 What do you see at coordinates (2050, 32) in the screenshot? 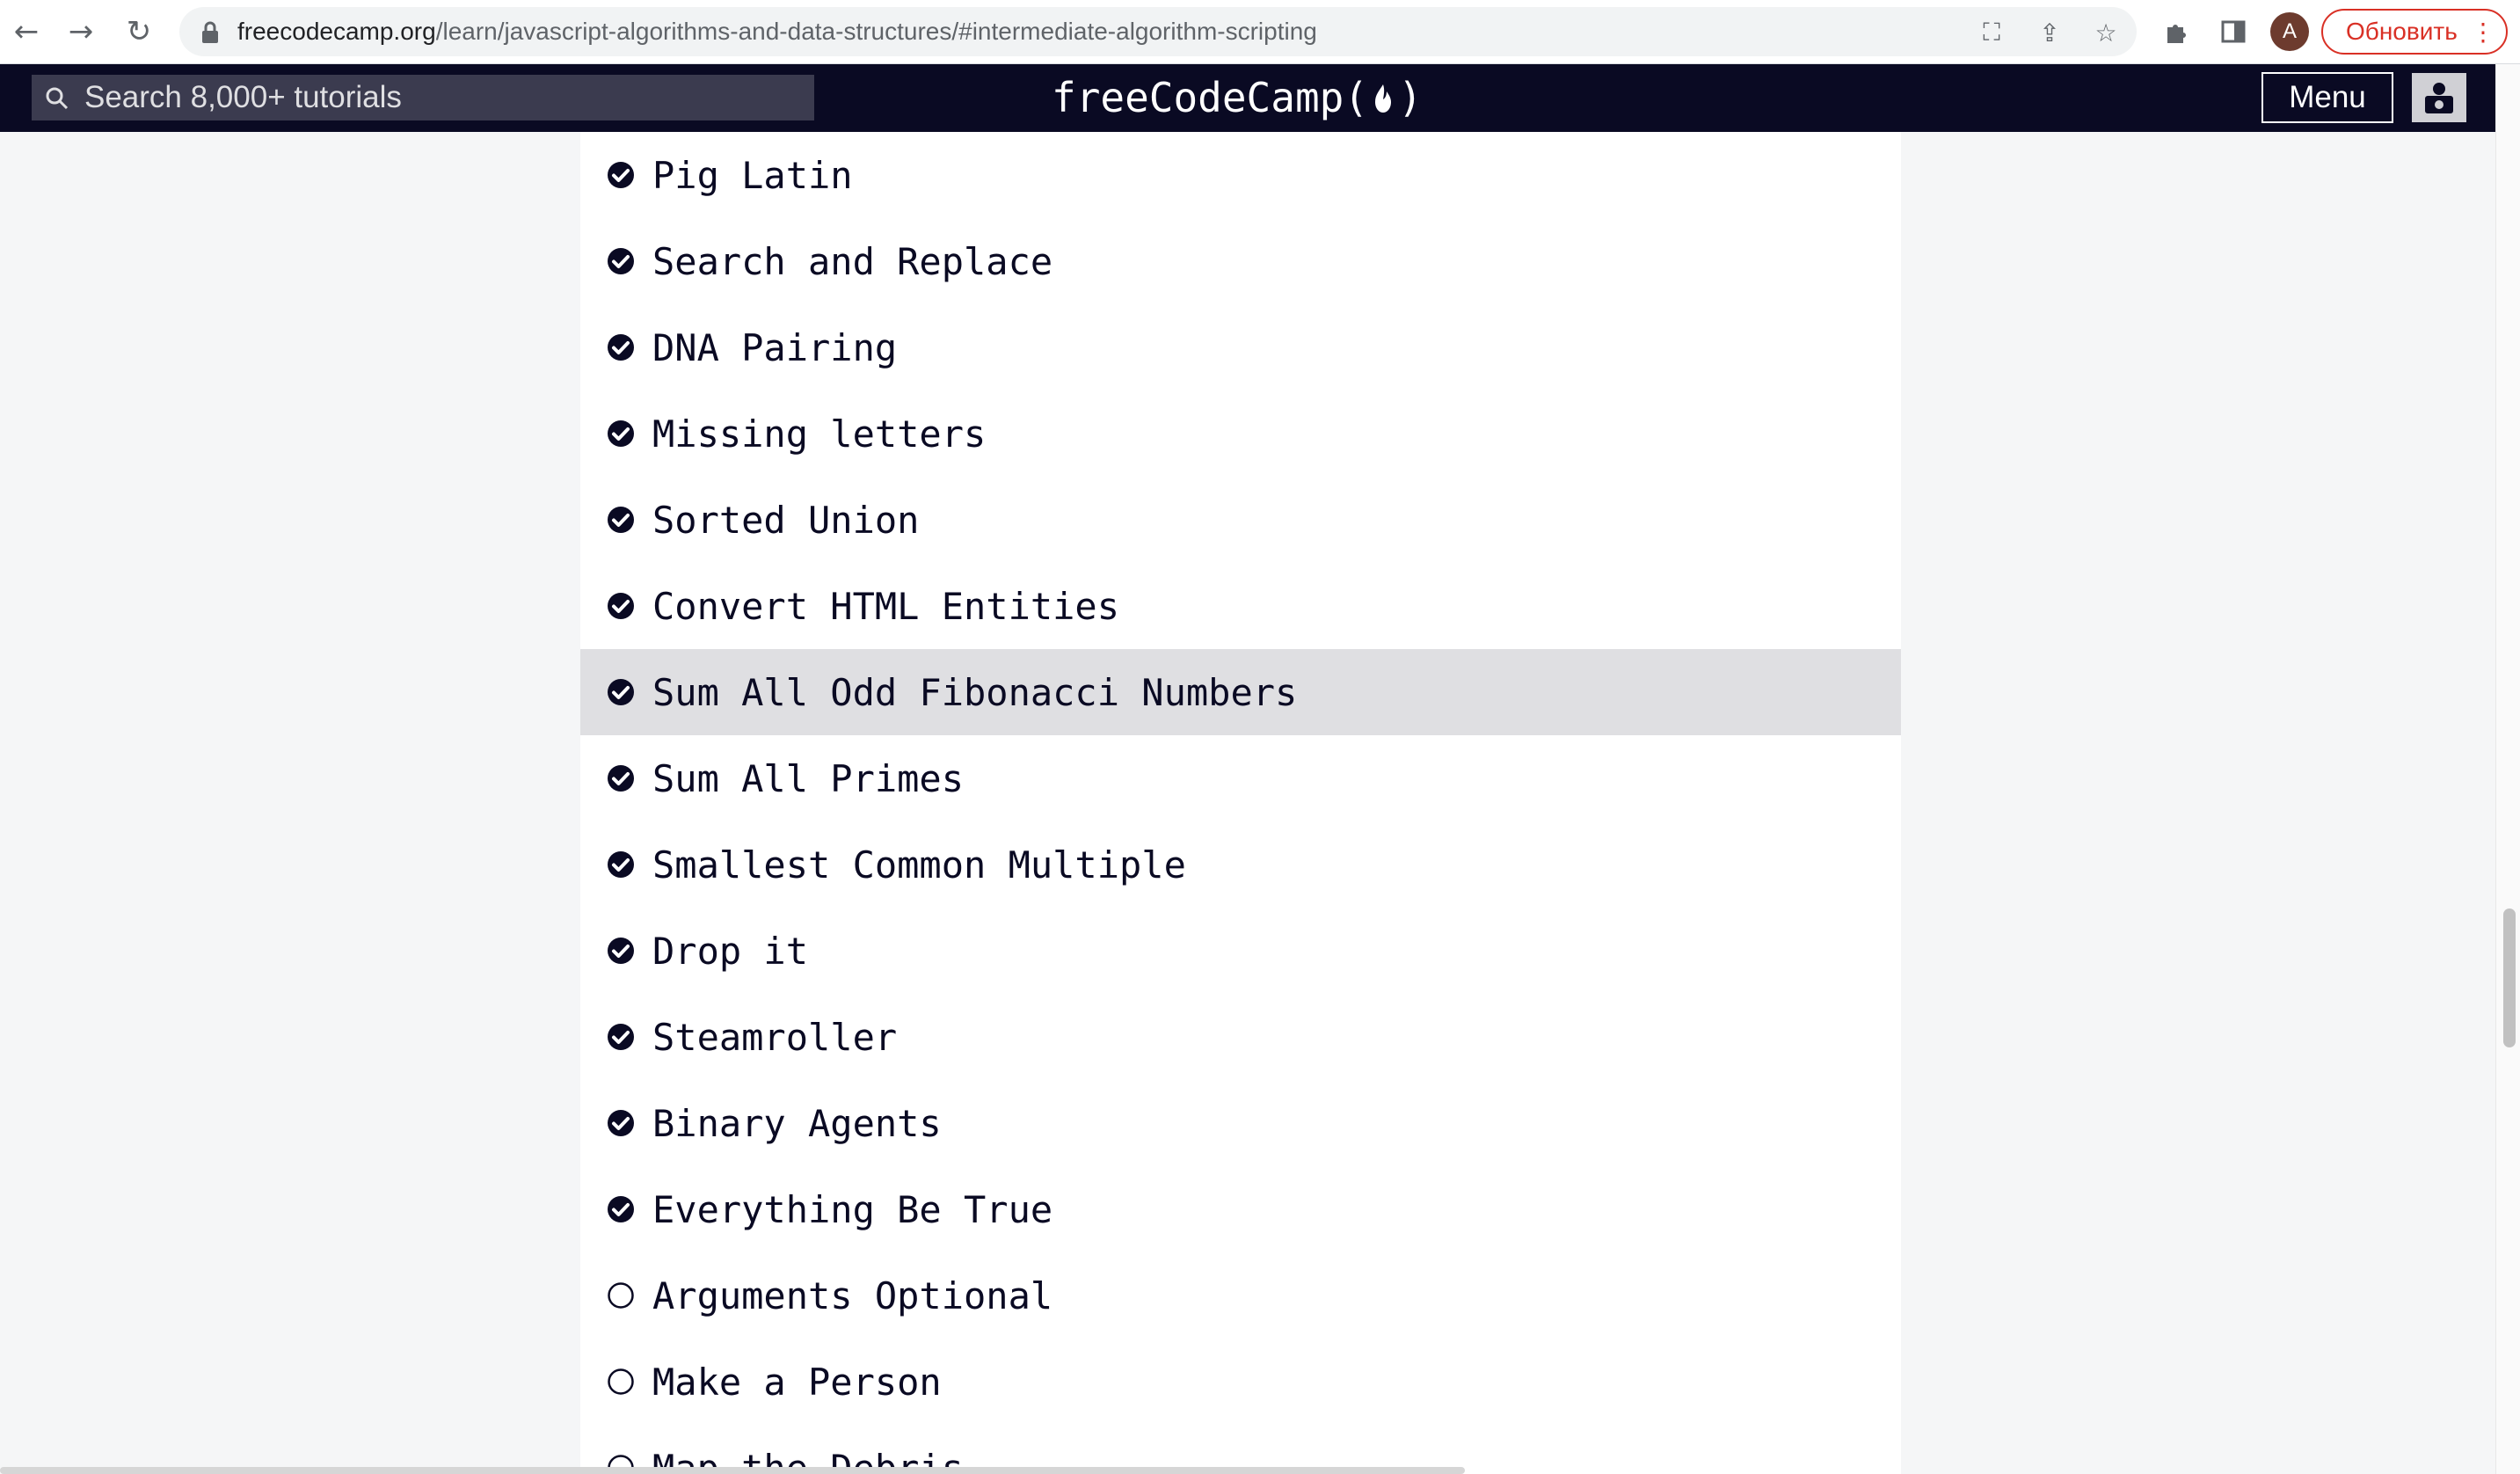
I see `share-icon: ⇪` at bounding box center [2050, 32].